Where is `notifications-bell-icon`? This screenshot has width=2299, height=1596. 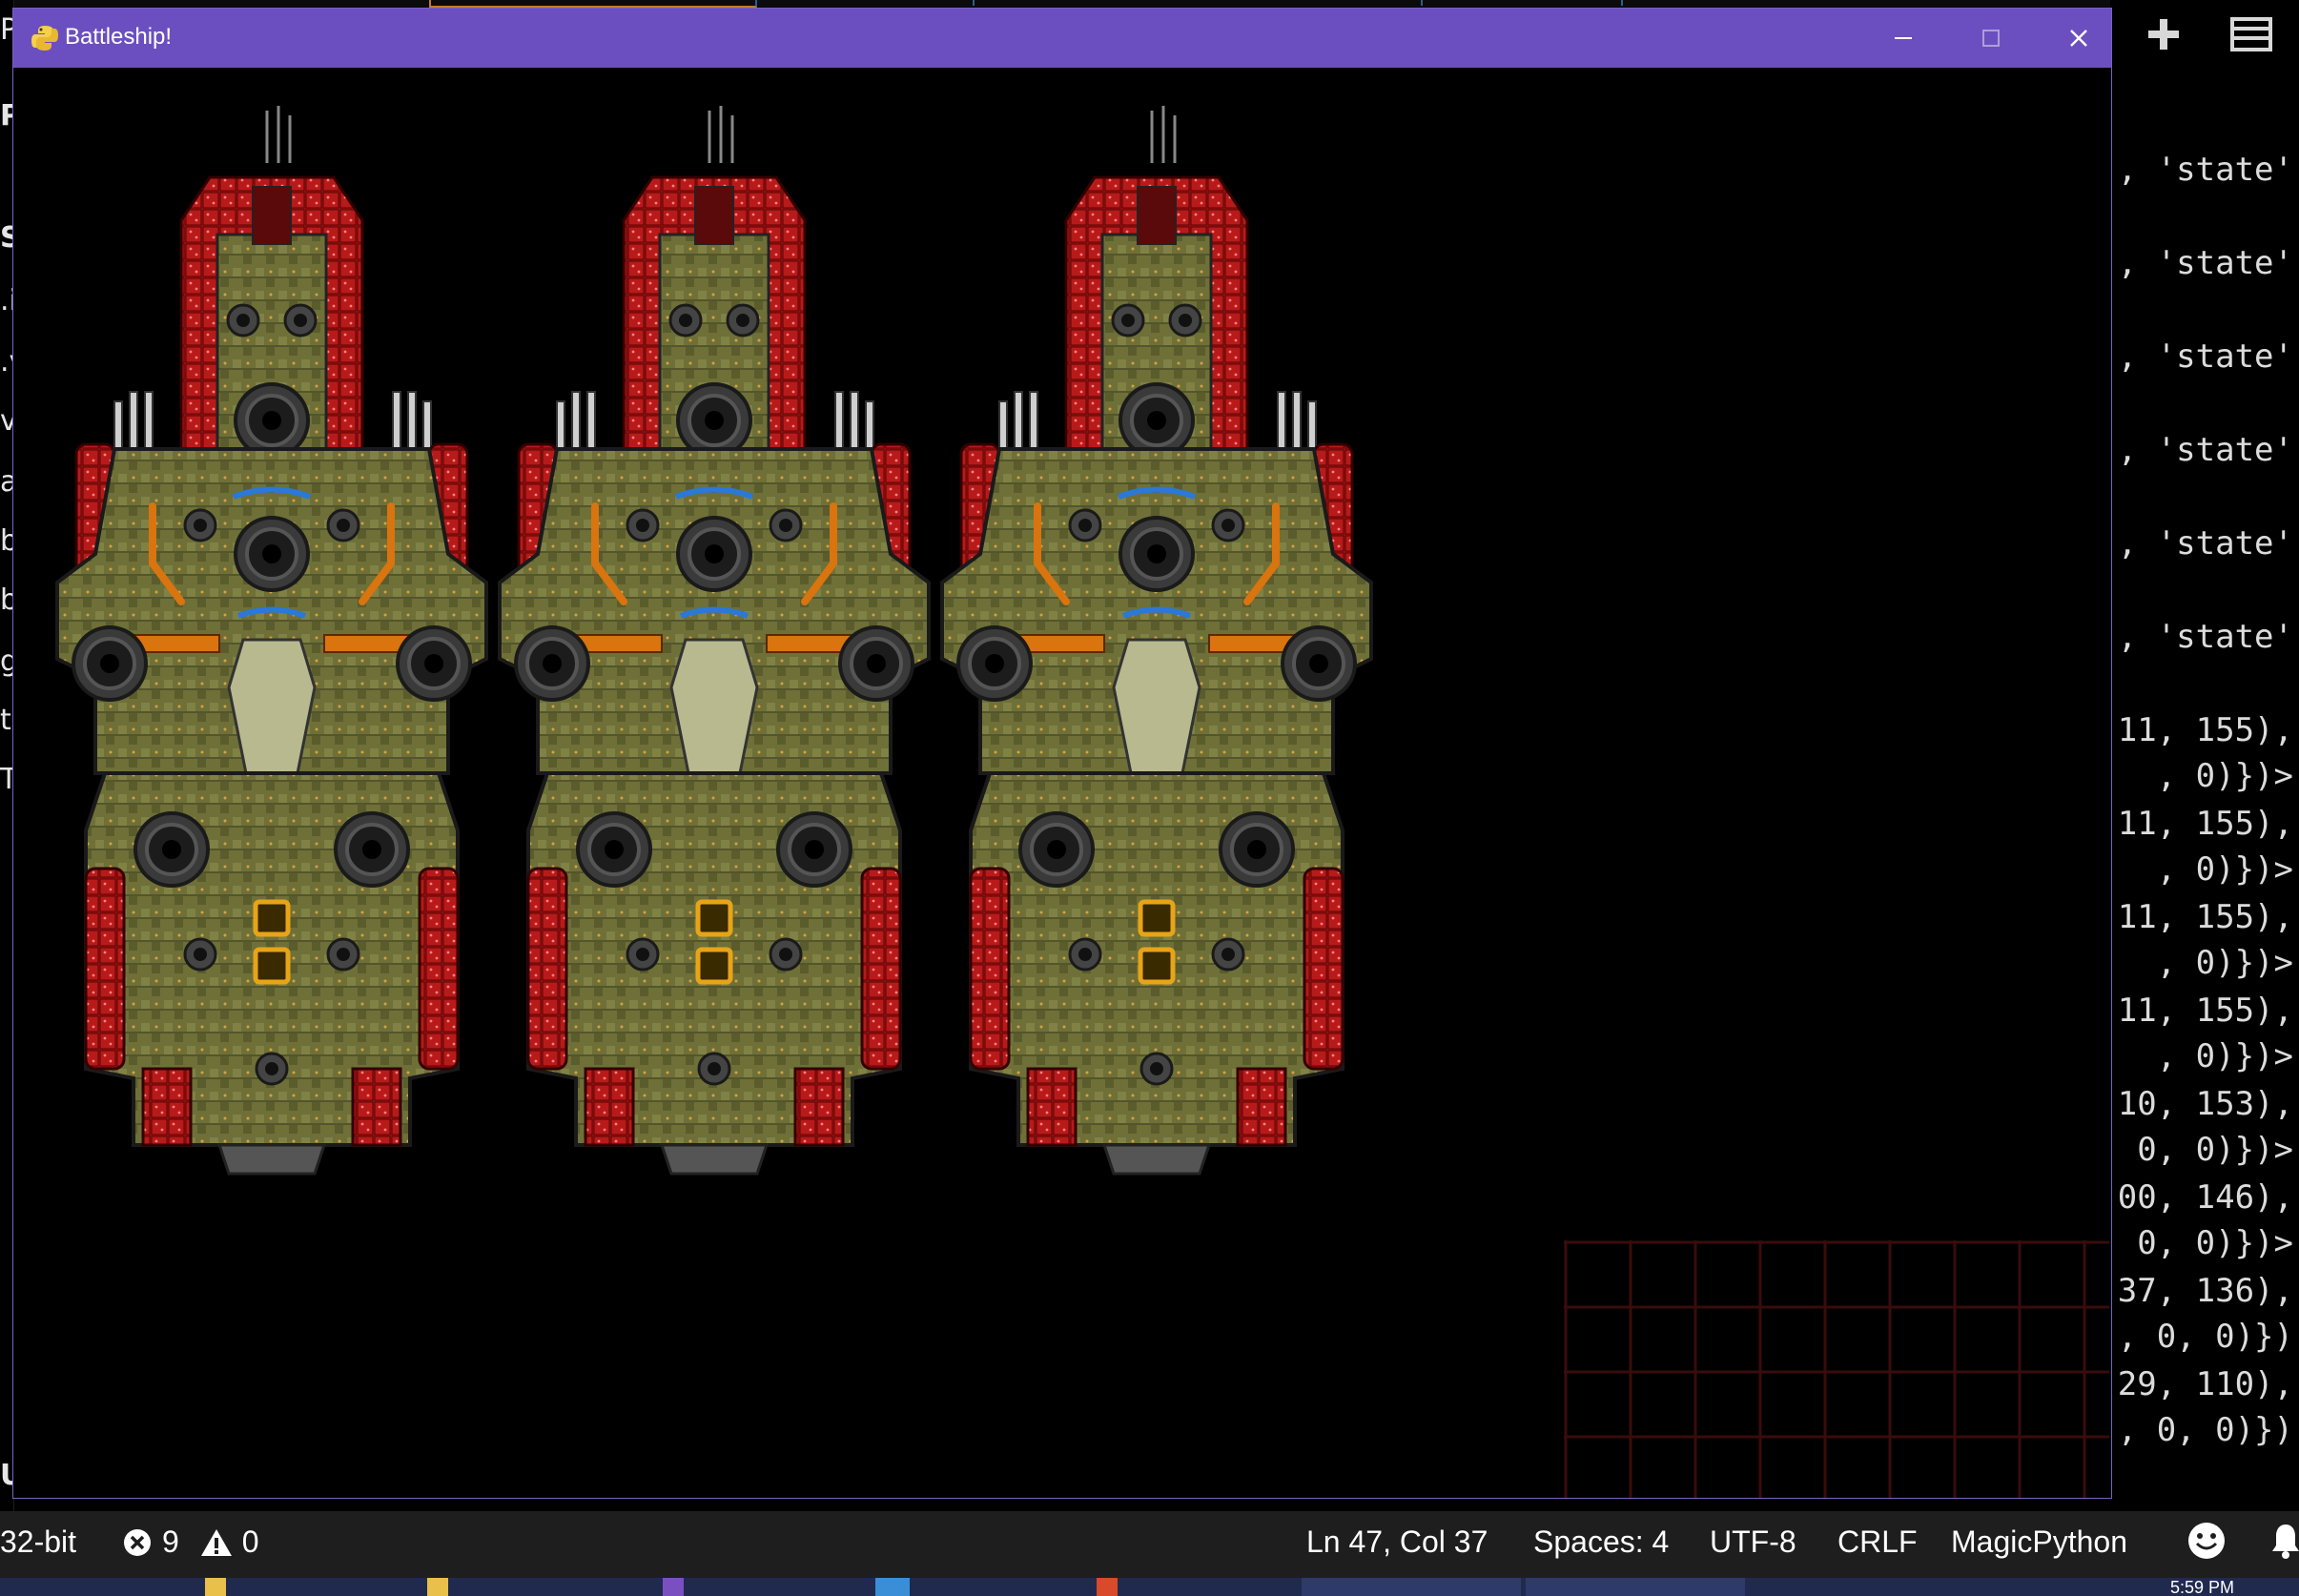
notifications-bell-icon is located at coordinates (2284, 1544).